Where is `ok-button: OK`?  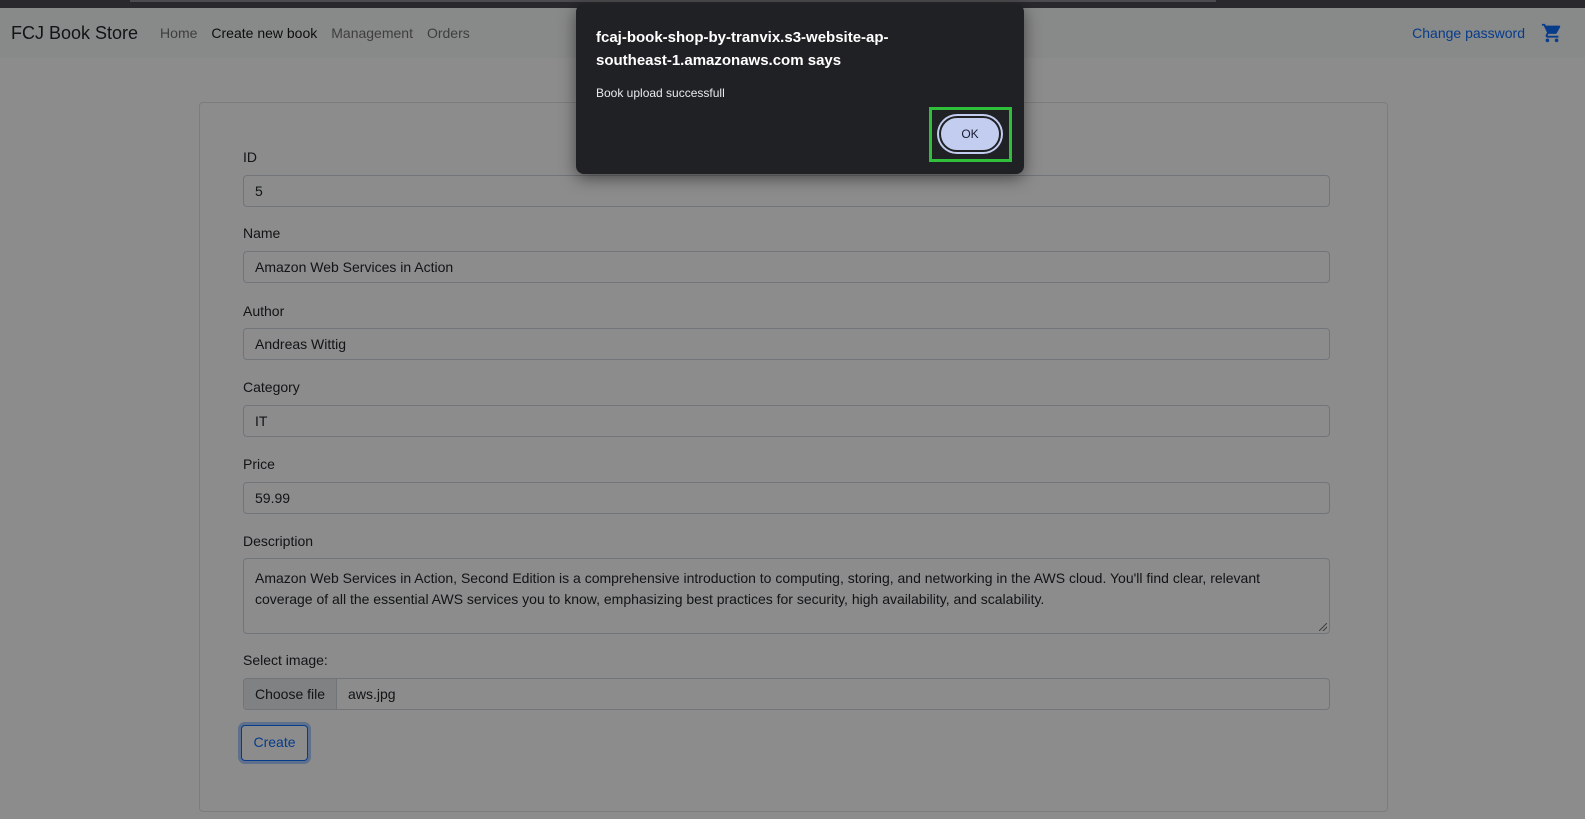
ok-button: OK is located at coordinates (970, 134).